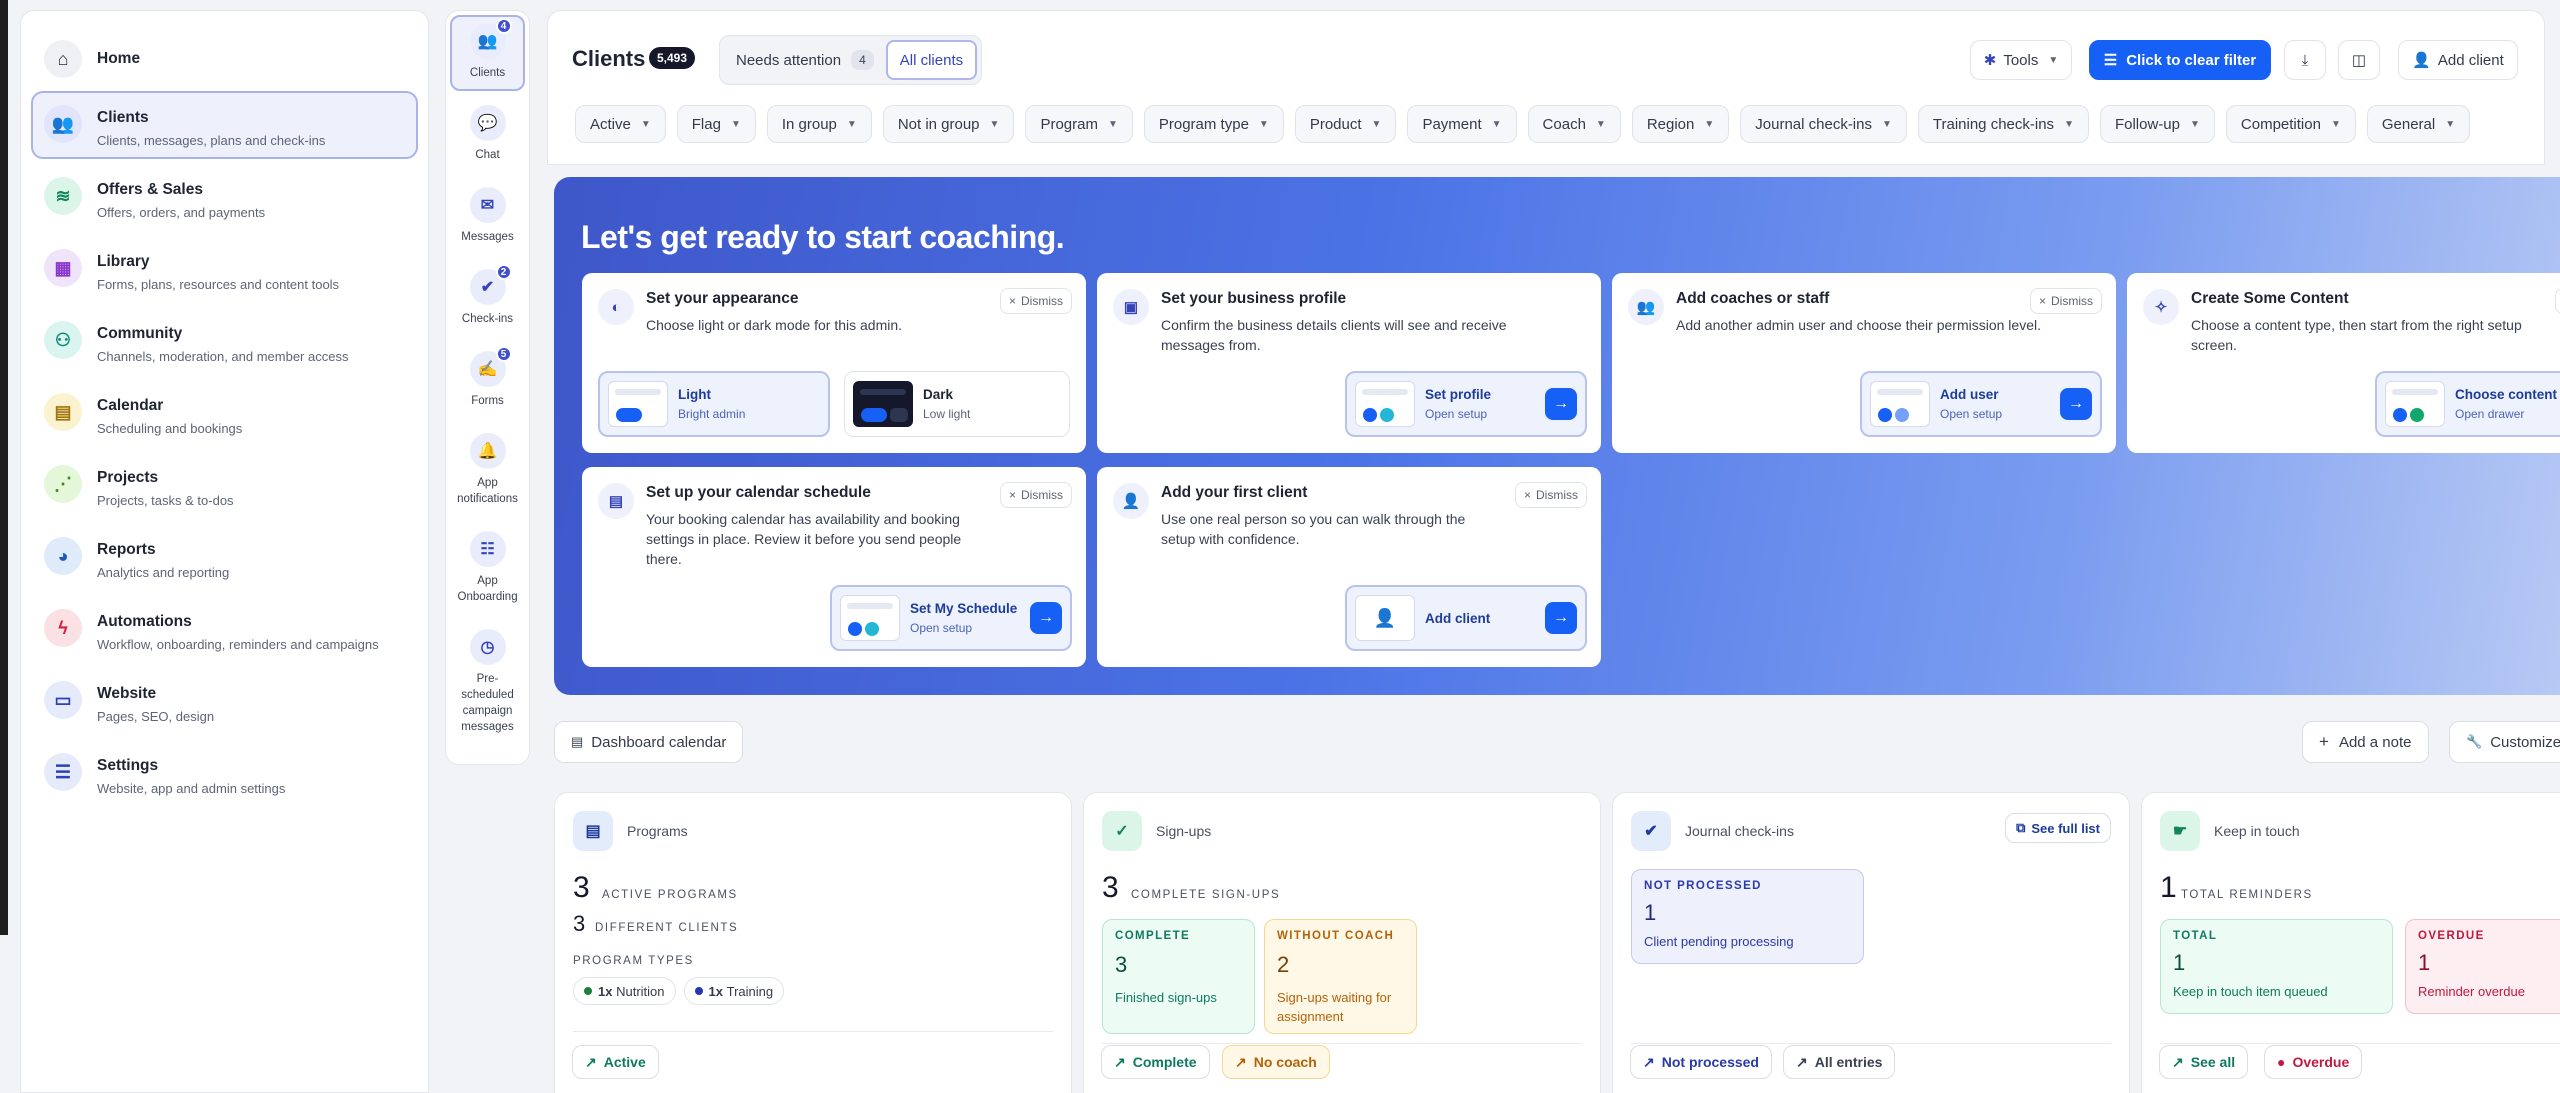 This screenshot has height=1093, width=2560. I want to click on sidebar-item-calendar: ▤ Calendar Scheduling and bookings, so click(224, 413).